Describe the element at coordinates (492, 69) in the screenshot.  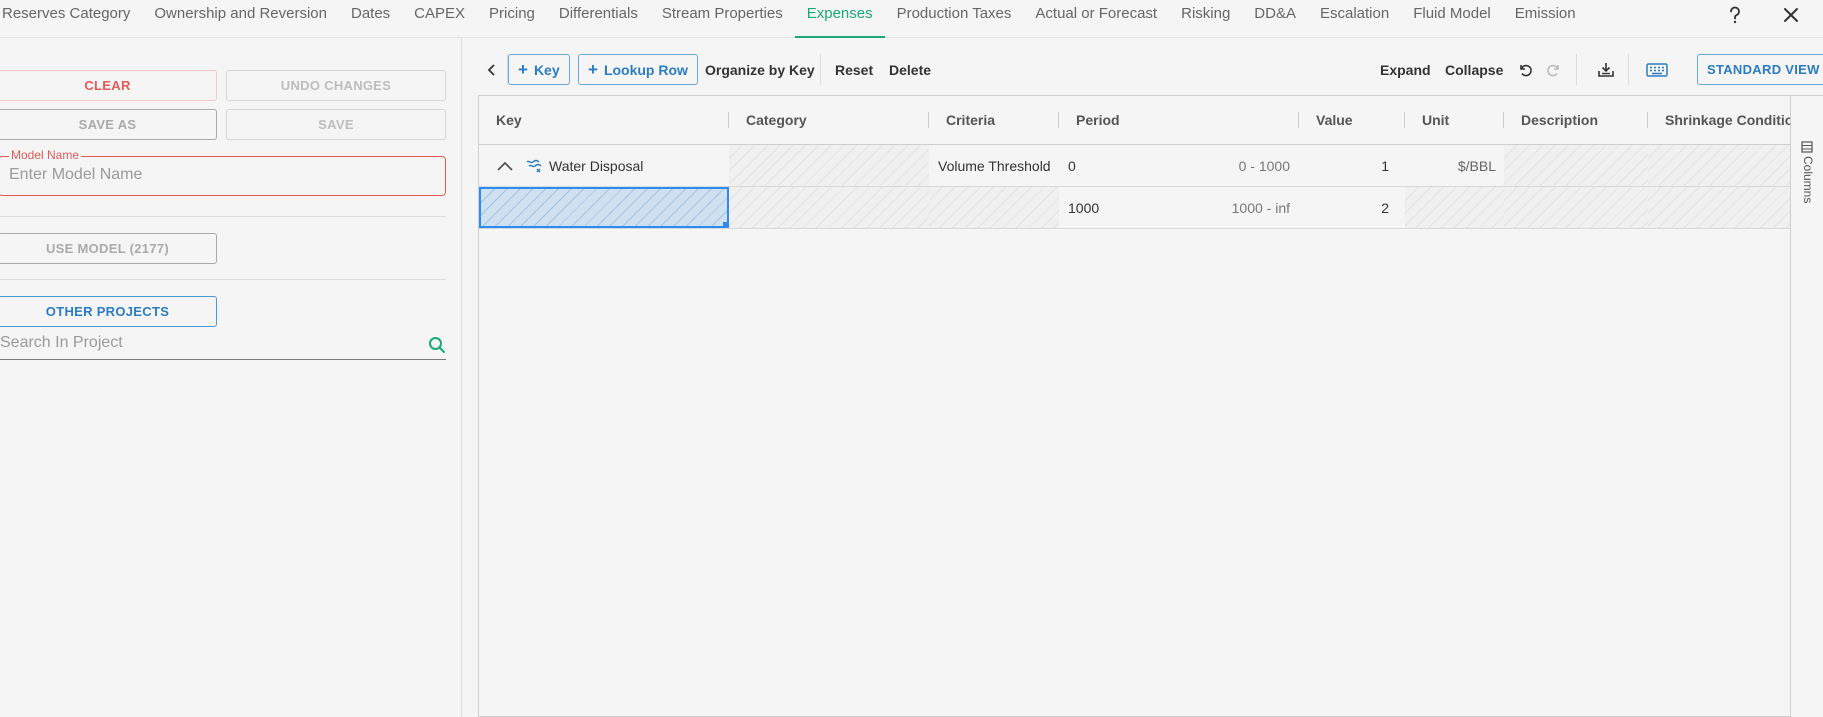
I see `chevron-left-icon` at that location.